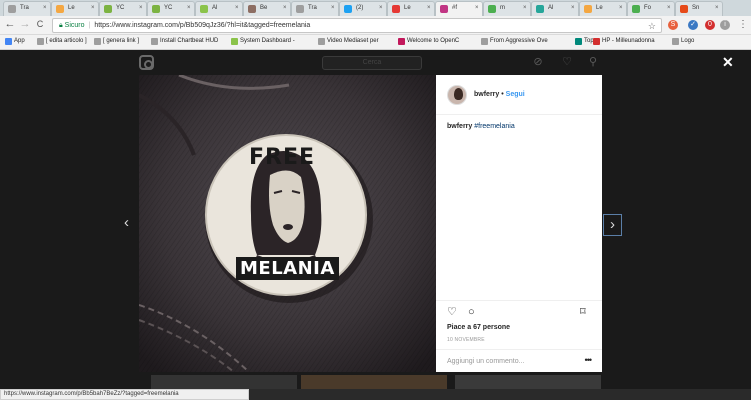 The width and height of the screenshot is (751, 400). What do you see at coordinates (457, 95) in the screenshot?
I see `avatar` at bounding box center [457, 95].